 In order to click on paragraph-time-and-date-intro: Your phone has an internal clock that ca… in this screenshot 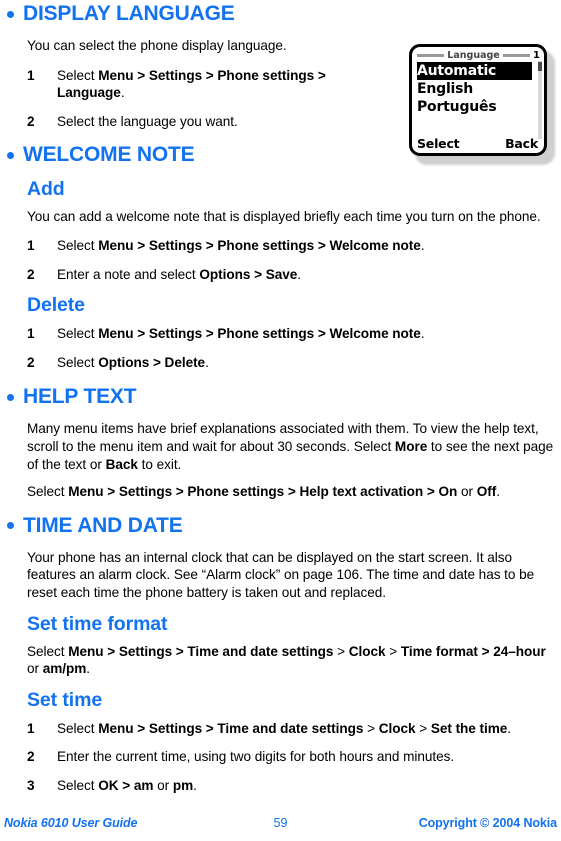, I will do `click(281, 574)`.